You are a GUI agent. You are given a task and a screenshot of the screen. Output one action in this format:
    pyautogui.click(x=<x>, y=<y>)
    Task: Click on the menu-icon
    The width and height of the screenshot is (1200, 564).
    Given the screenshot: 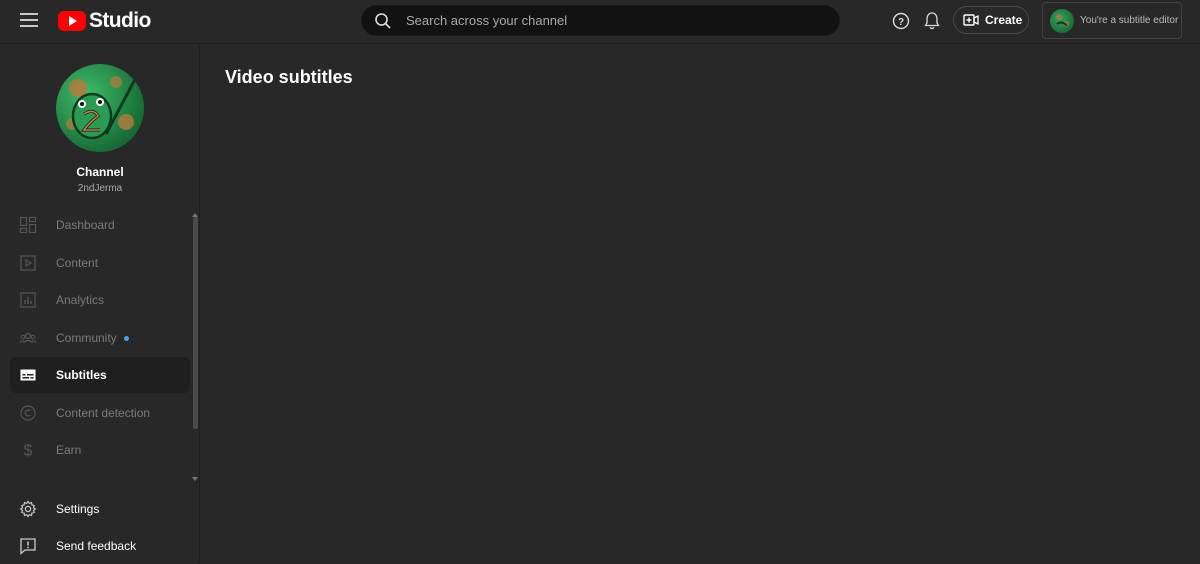 What is the action you would take?
    pyautogui.click(x=29, y=20)
    